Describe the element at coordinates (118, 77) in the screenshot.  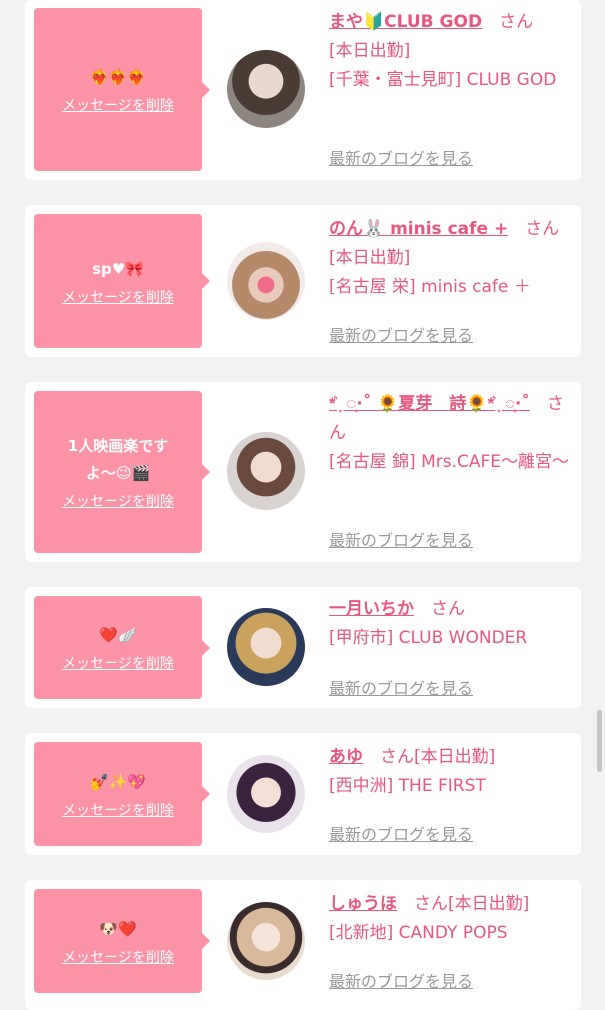
I see `message-text: ❤️‍🔥❤️‍🔥❤️‍🔥` at that location.